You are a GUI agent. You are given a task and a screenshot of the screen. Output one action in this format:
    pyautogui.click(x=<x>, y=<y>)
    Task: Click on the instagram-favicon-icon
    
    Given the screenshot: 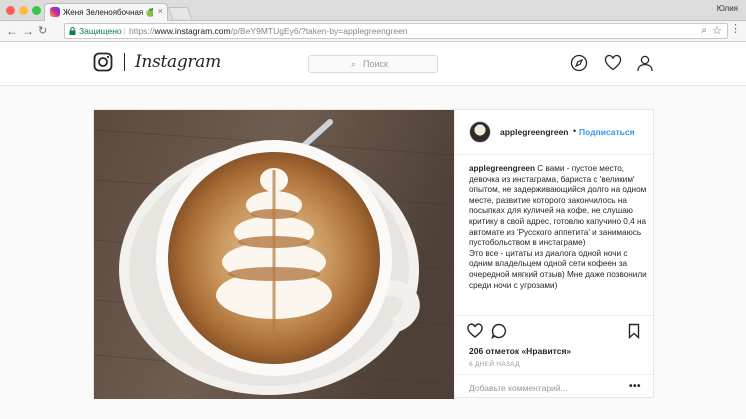 What is the action you would take?
    pyautogui.click(x=55, y=12)
    